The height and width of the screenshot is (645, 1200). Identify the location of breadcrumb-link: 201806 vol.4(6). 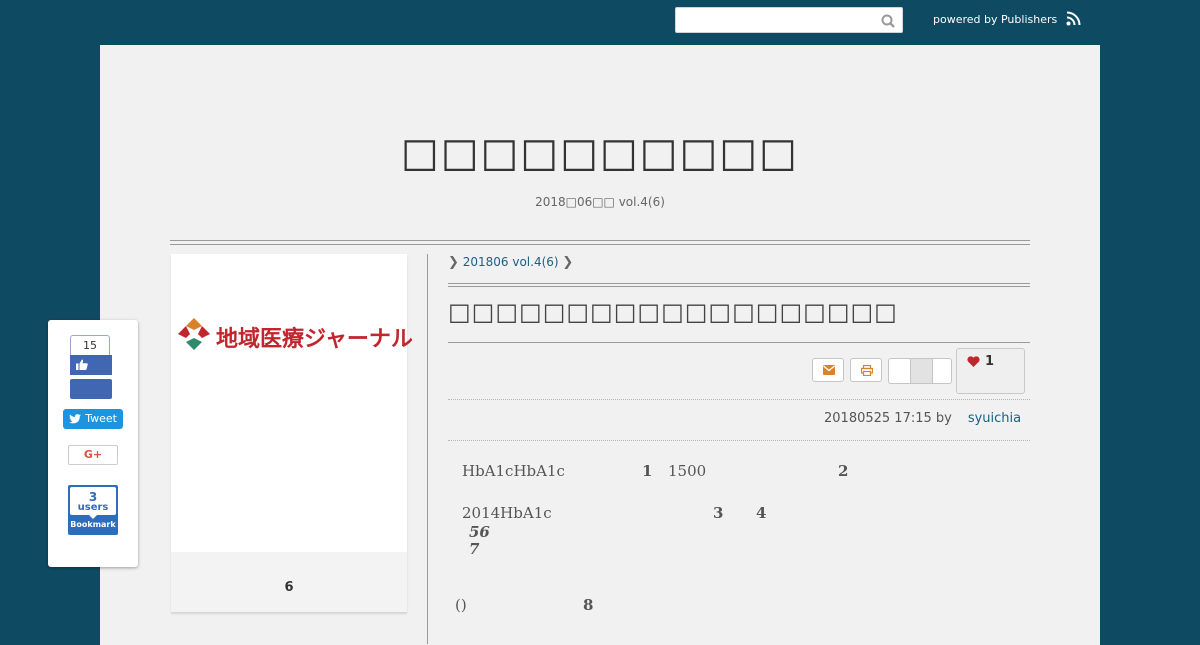
(511, 262).